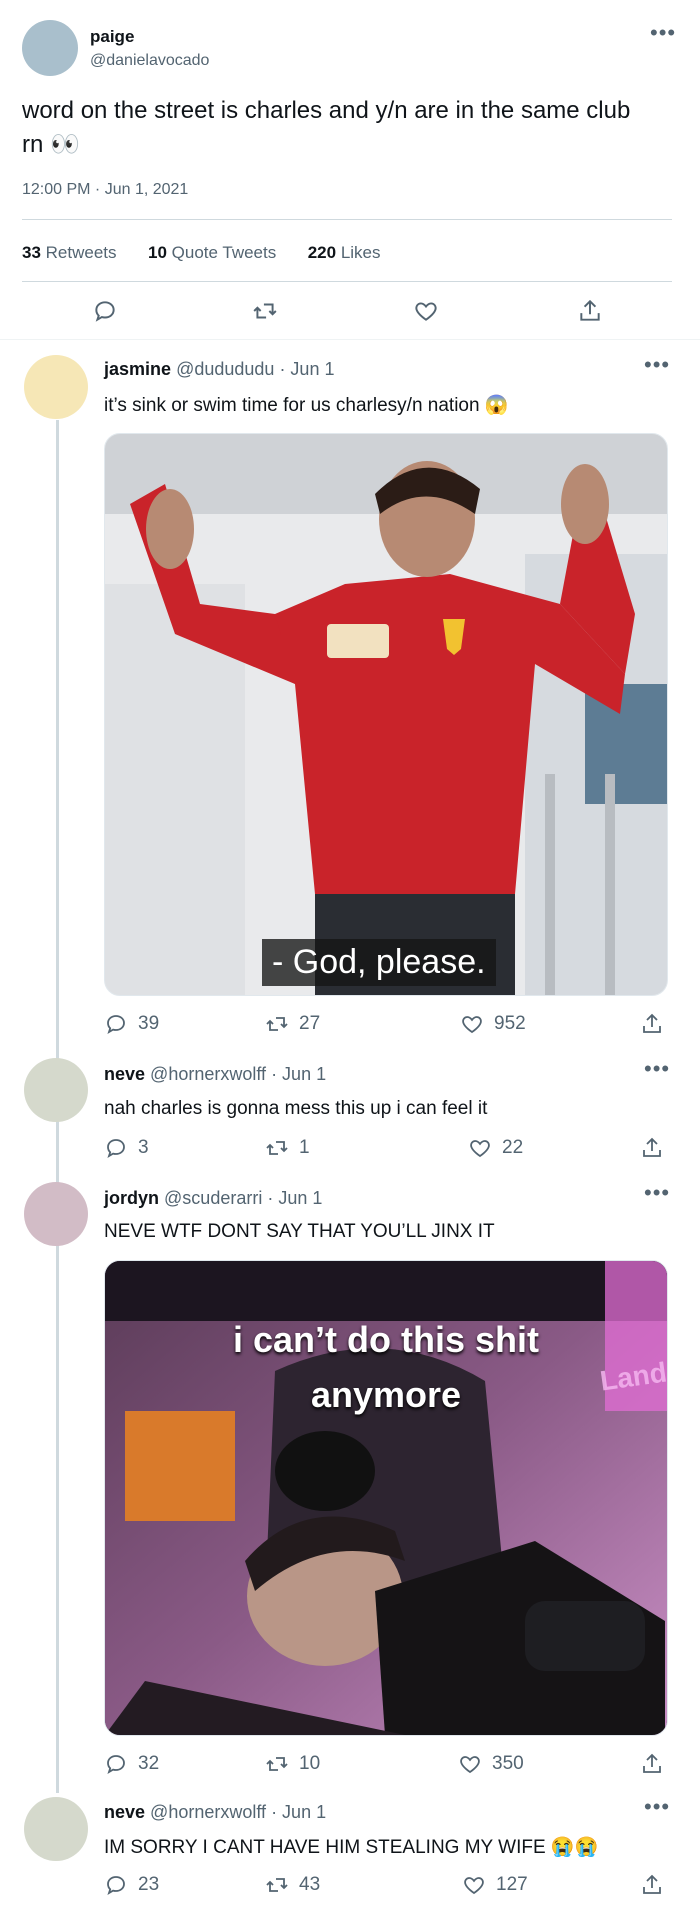 Image resolution: width=700 pixels, height=1920 pixels. Describe the element at coordinates (310, 1763) in the screenshot. I see `retweet-count: 10` at that location.